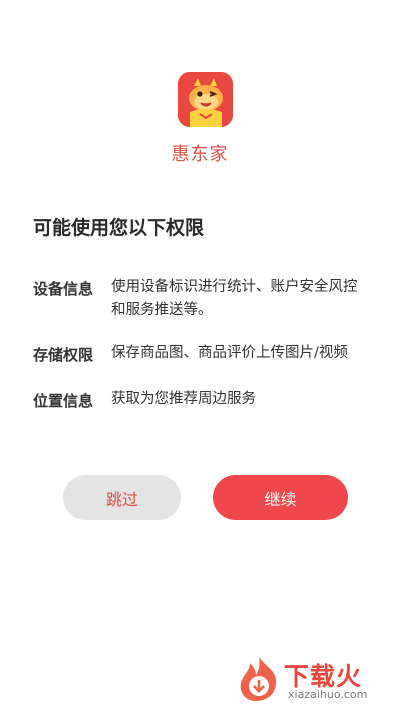 This screenshot has width=400, height=710. I want to click on permission-label-device-info: 设备信息, so click(63, 289).